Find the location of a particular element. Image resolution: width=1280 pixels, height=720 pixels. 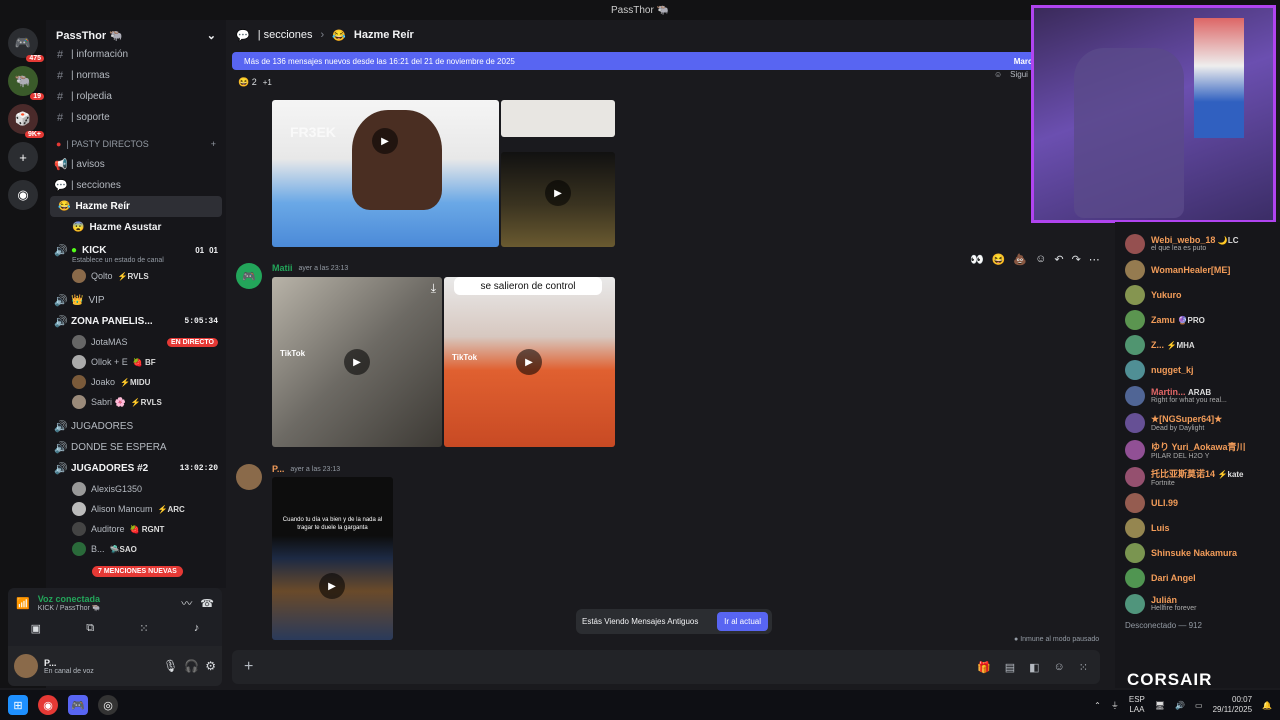

voice-user: Auditore 🍓 RGNT is located at coordinates (136, 529).